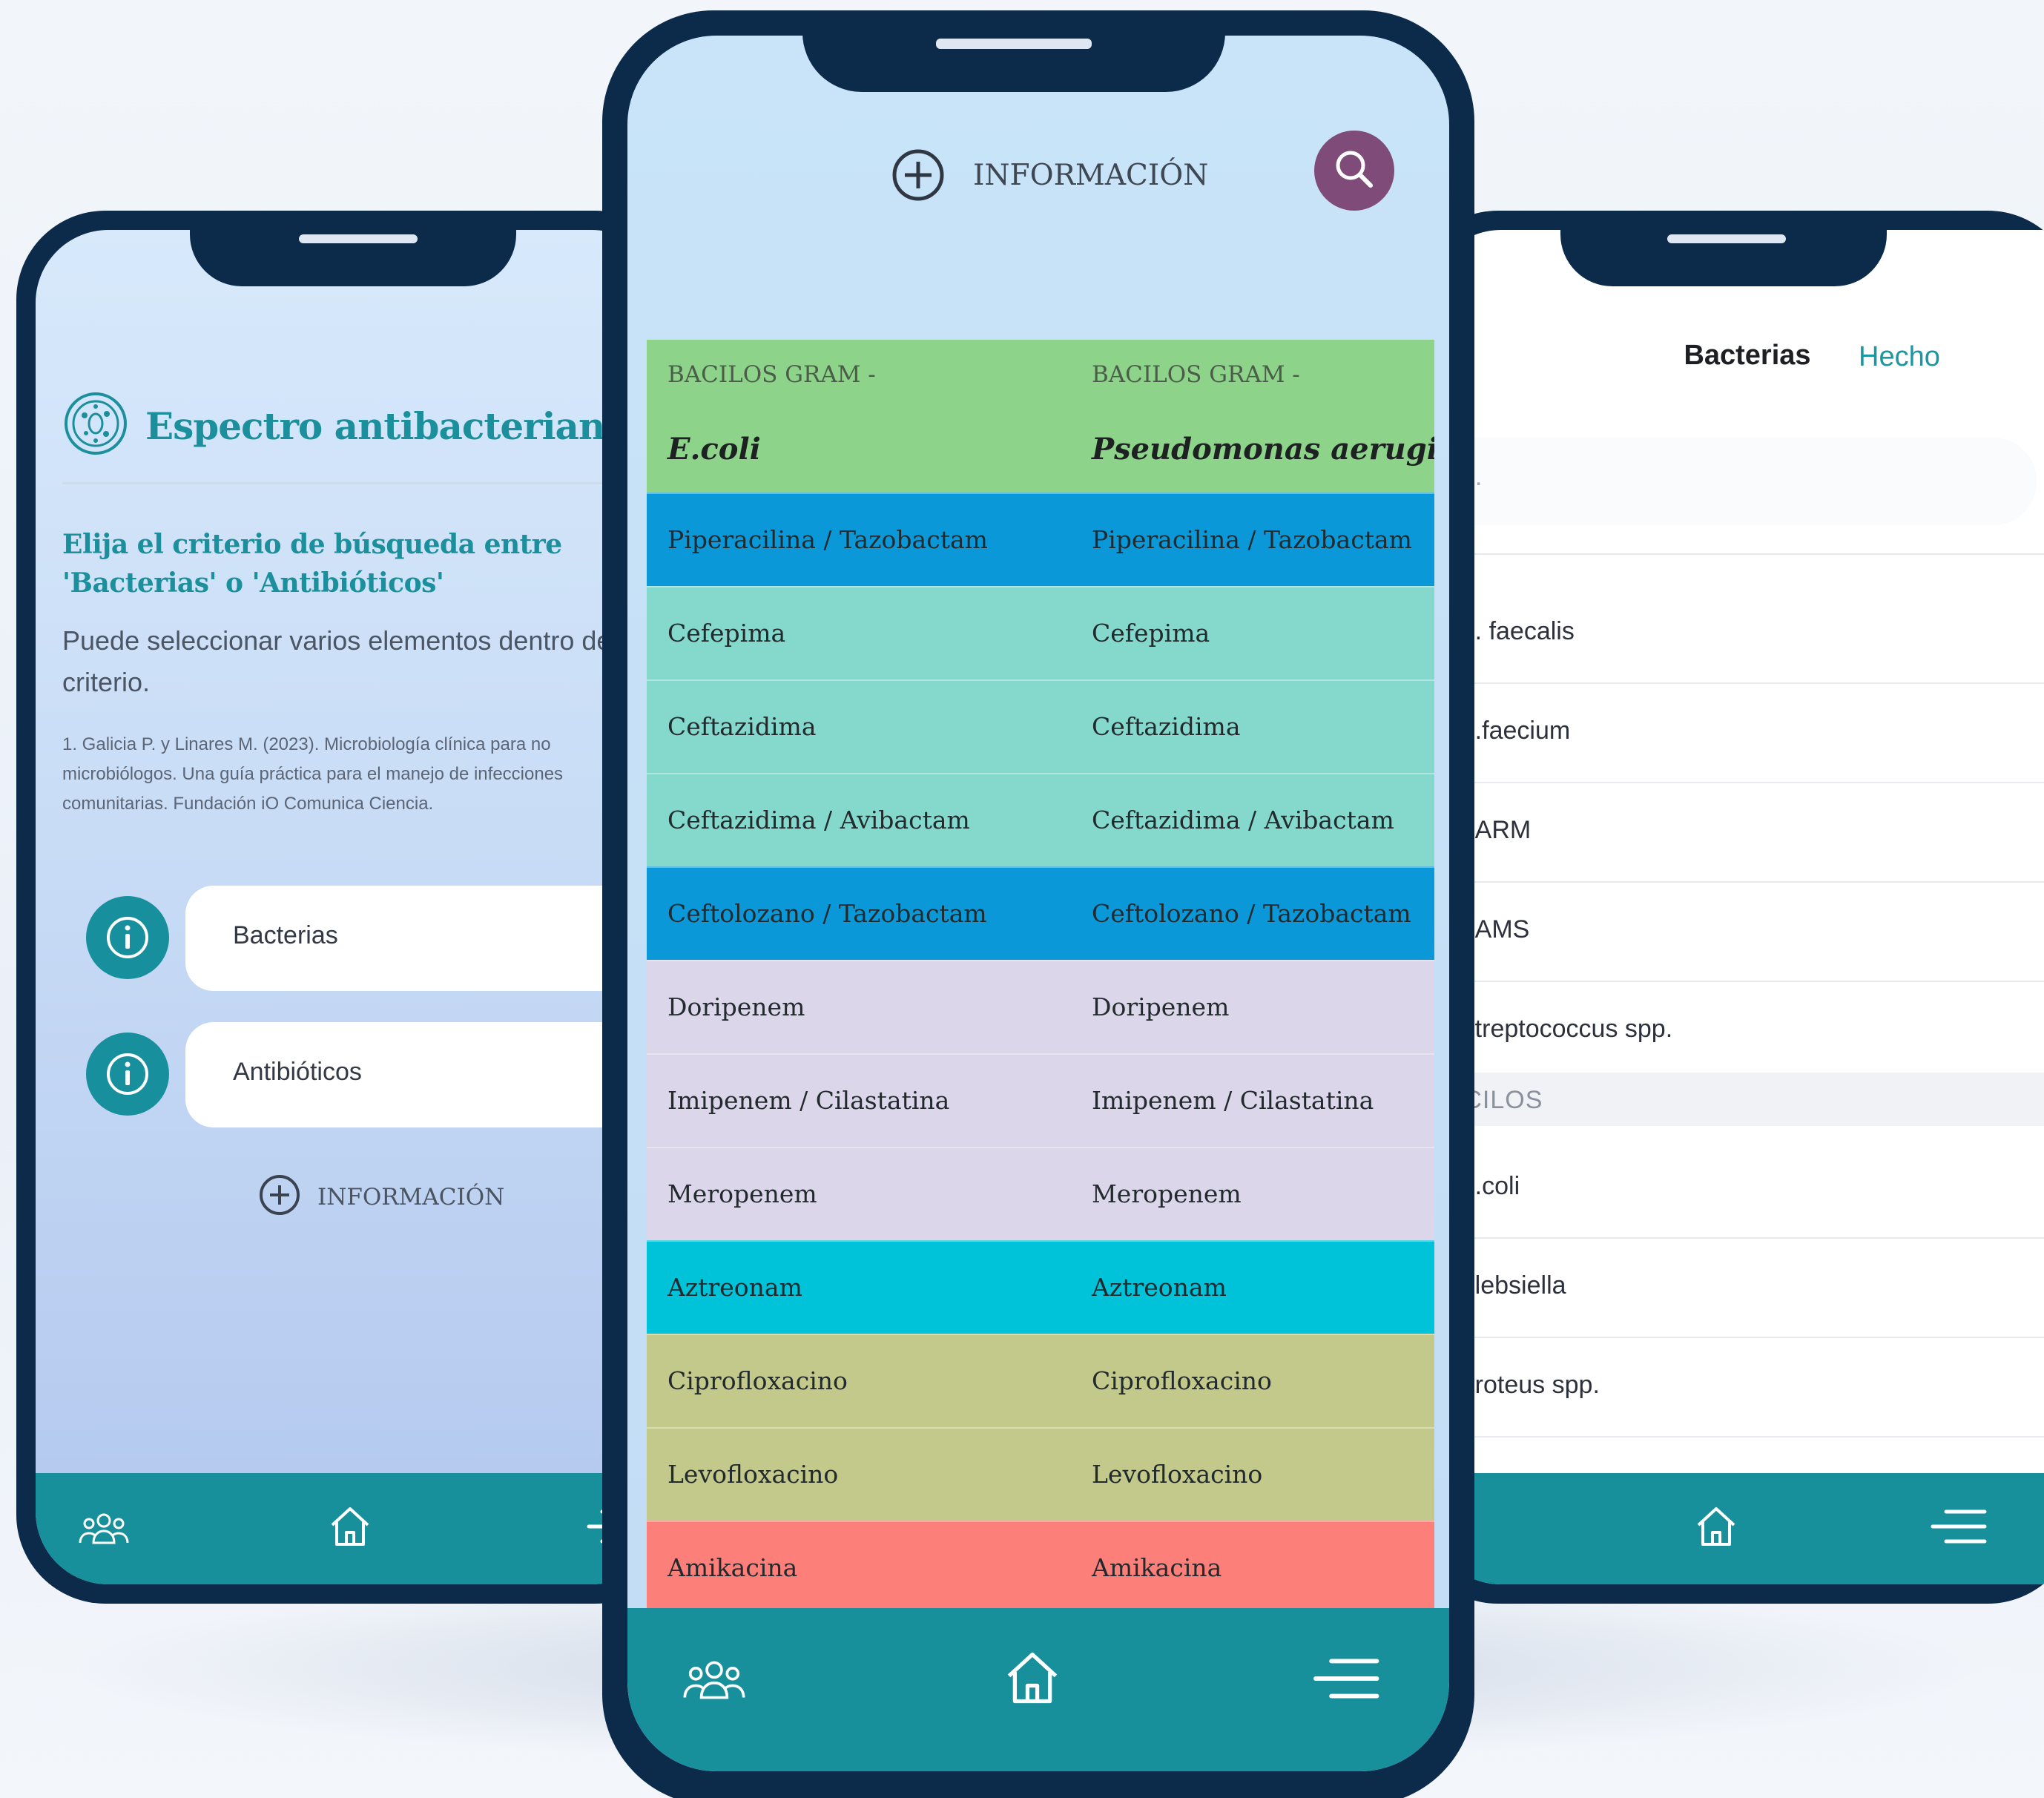 This screenshot has width=2044, height=1798. What do you see at coordinates (1041, 1567) in the screenshot?
I see `table-row: Amikacina Amikacina` at bounding box center [1041, 1567].